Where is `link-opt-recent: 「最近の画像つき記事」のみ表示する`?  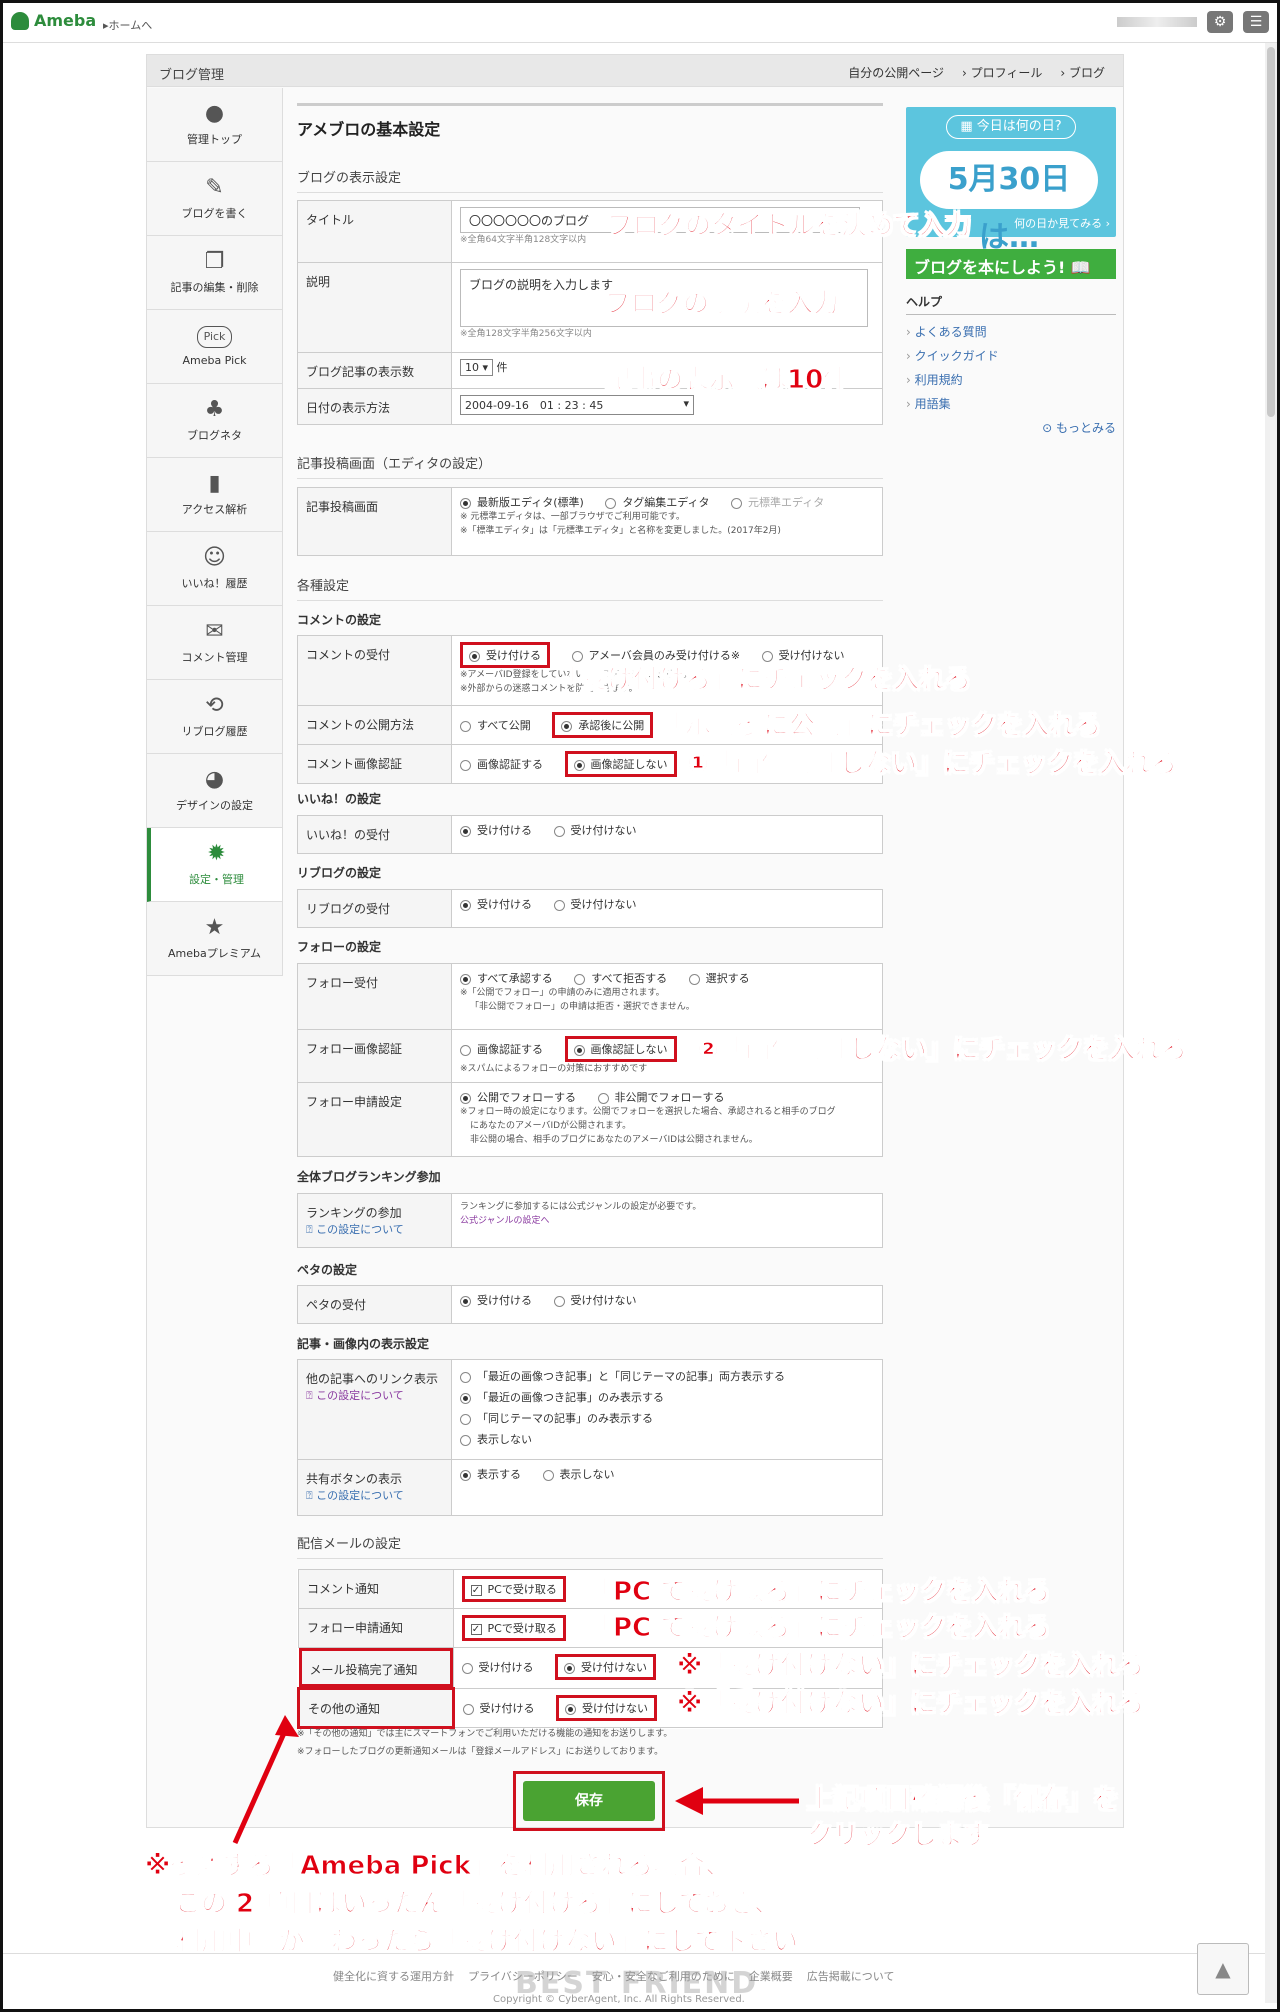 link-opt-recent: 「最近の画像つき記事」のみ表示する is located at coordinates (667, 1397).